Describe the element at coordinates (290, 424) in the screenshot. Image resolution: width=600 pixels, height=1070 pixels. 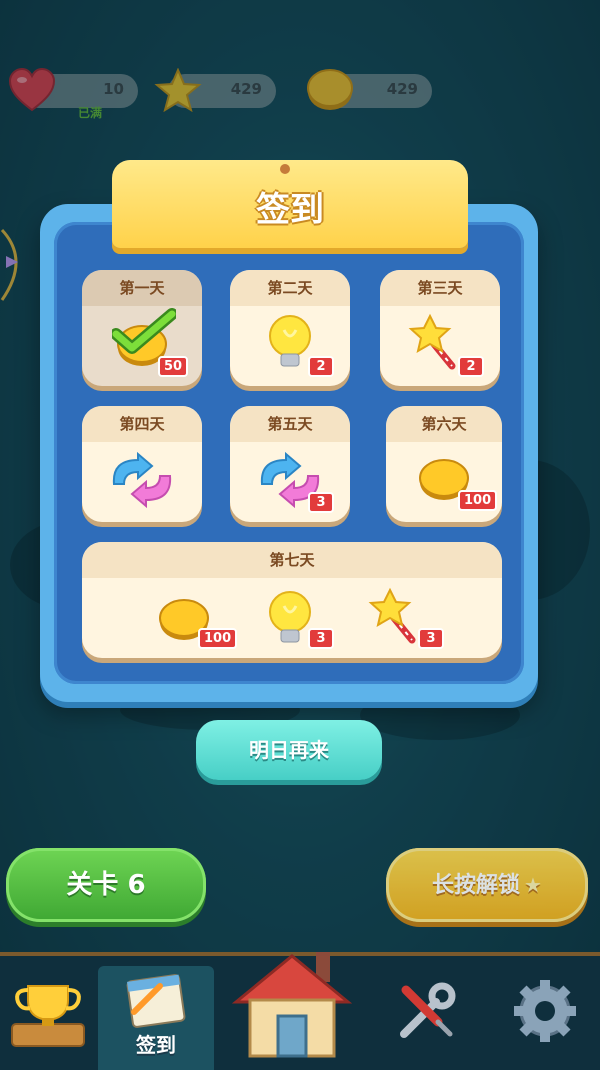
I see `day-label: 第五天` at that location.